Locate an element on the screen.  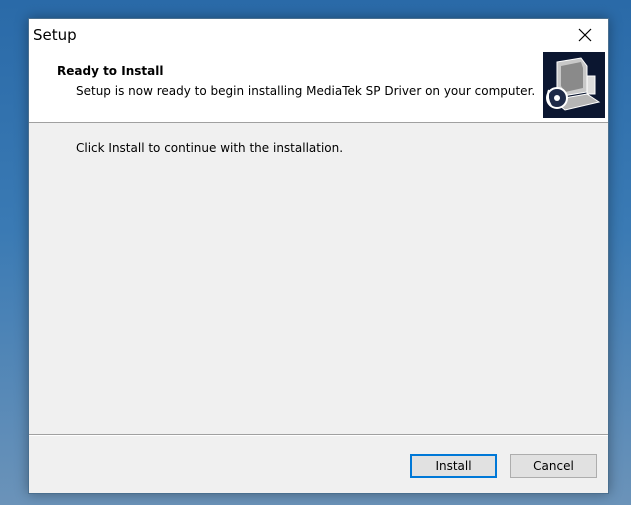
close-button is located at coordinates (585, 35).